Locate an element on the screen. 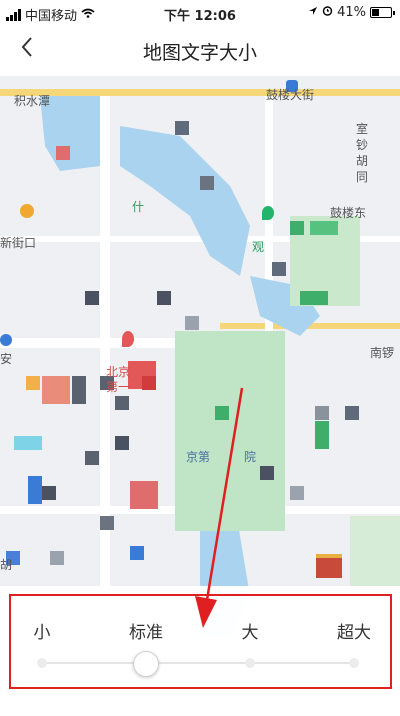 The height and width of the screenshot is (716, 400). alarm-icon is located at coordinates (327, 12).